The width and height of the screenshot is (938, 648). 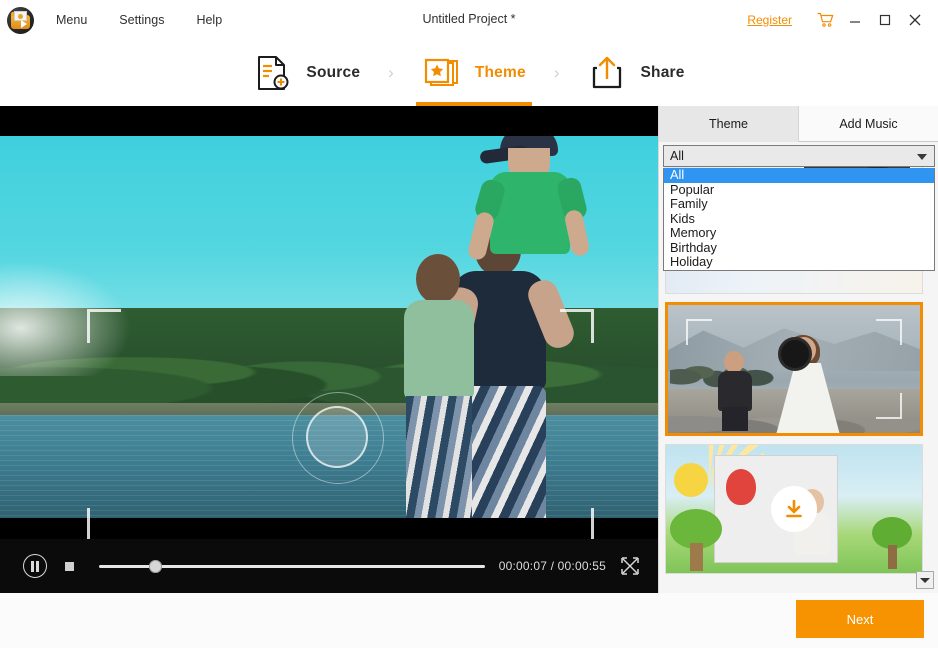 What do you see at coordinates (607, 73) in the screenshot?
I see `share-upload-icon` at bounding box center [607, 73].